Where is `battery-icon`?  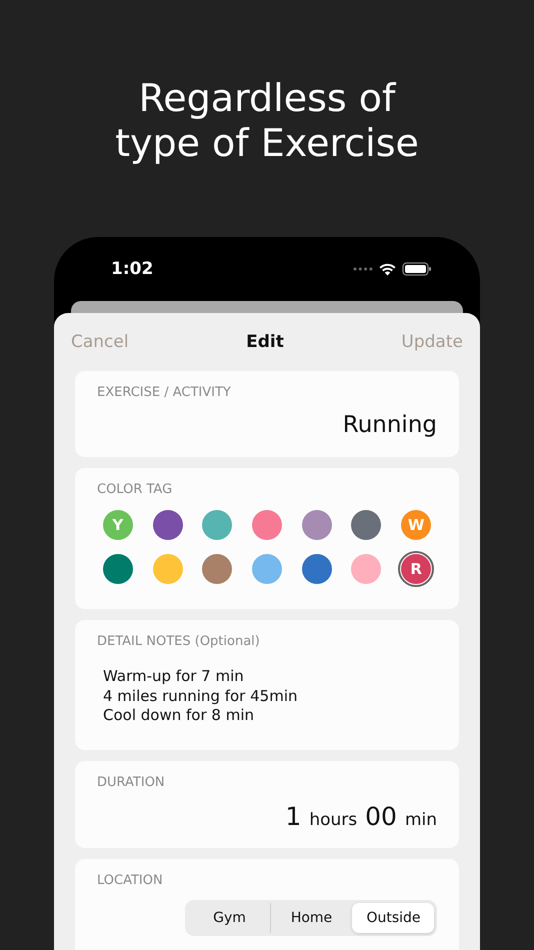 battery-icon is located at coordinates (417, 269).